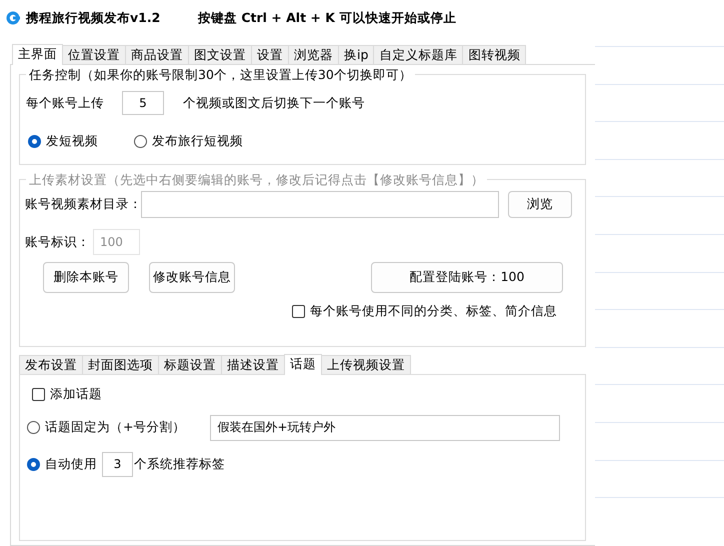 The height and width of the screenshot is (546, 724). I want to click on config-account-button: 配置登陆账号：100, so click(467, 277).